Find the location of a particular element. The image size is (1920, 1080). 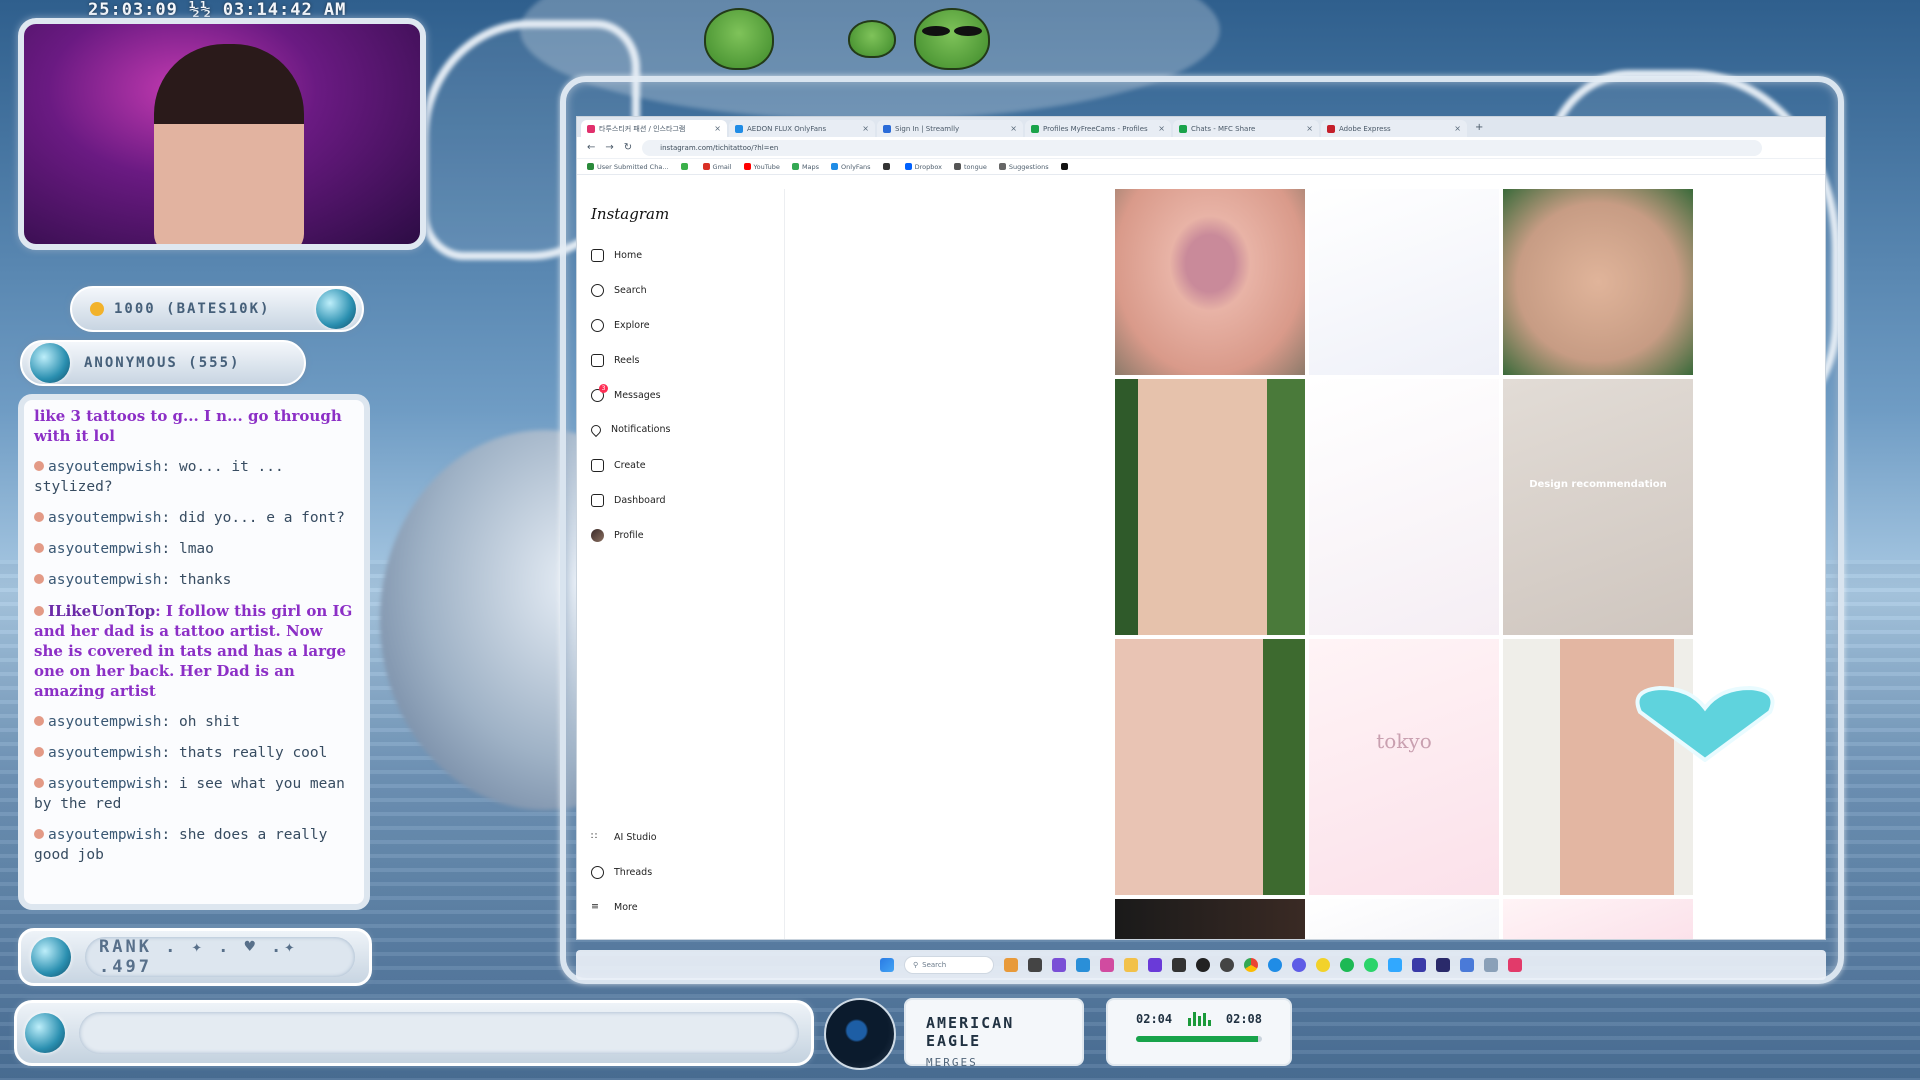

windows-start-icon is located at coordinates (887, 965).